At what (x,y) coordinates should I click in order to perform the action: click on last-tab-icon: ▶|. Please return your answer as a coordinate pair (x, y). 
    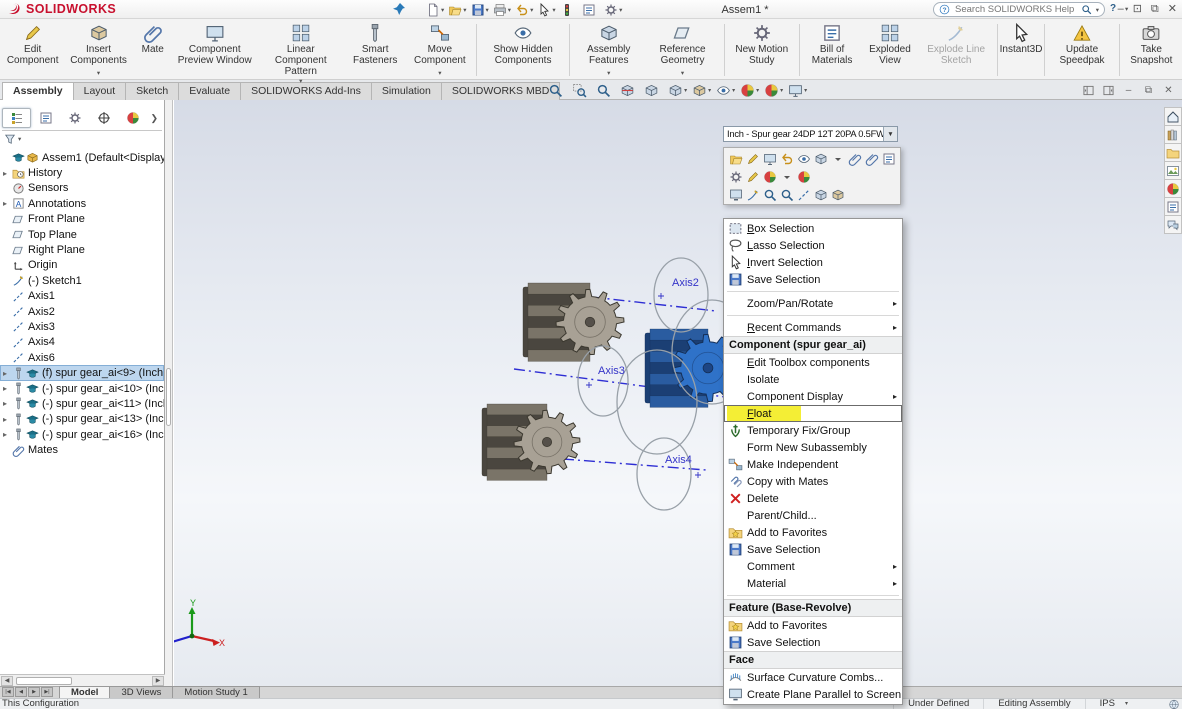
    Looking at the image, I should click on (47, 692).